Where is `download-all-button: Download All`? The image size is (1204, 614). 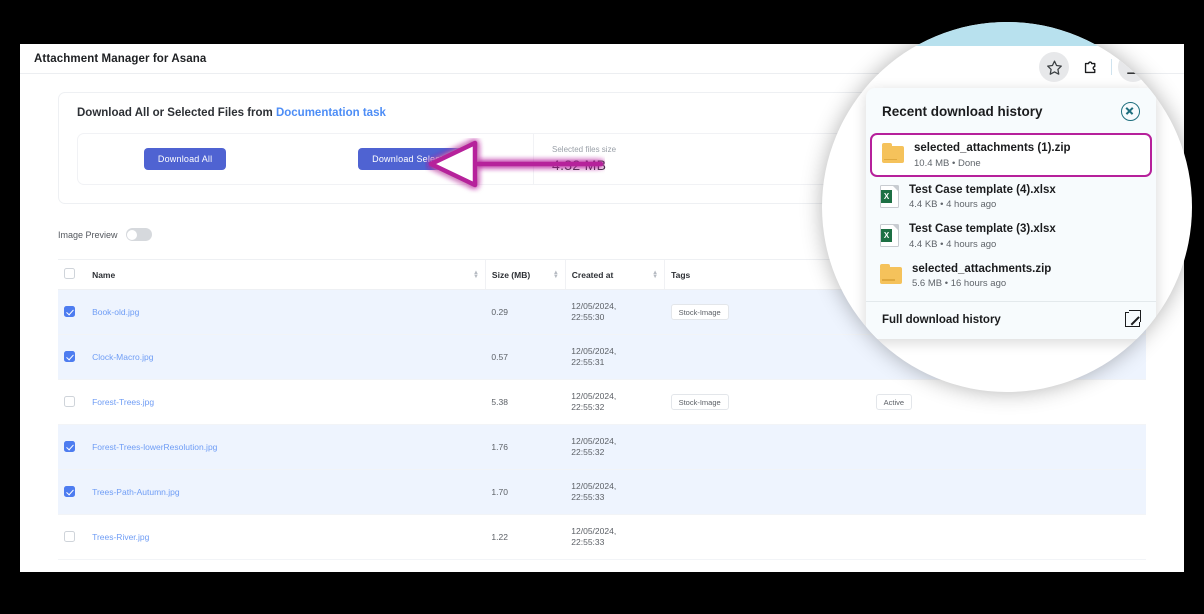
download-all-button: Download All is located at coordinates (185, 159).